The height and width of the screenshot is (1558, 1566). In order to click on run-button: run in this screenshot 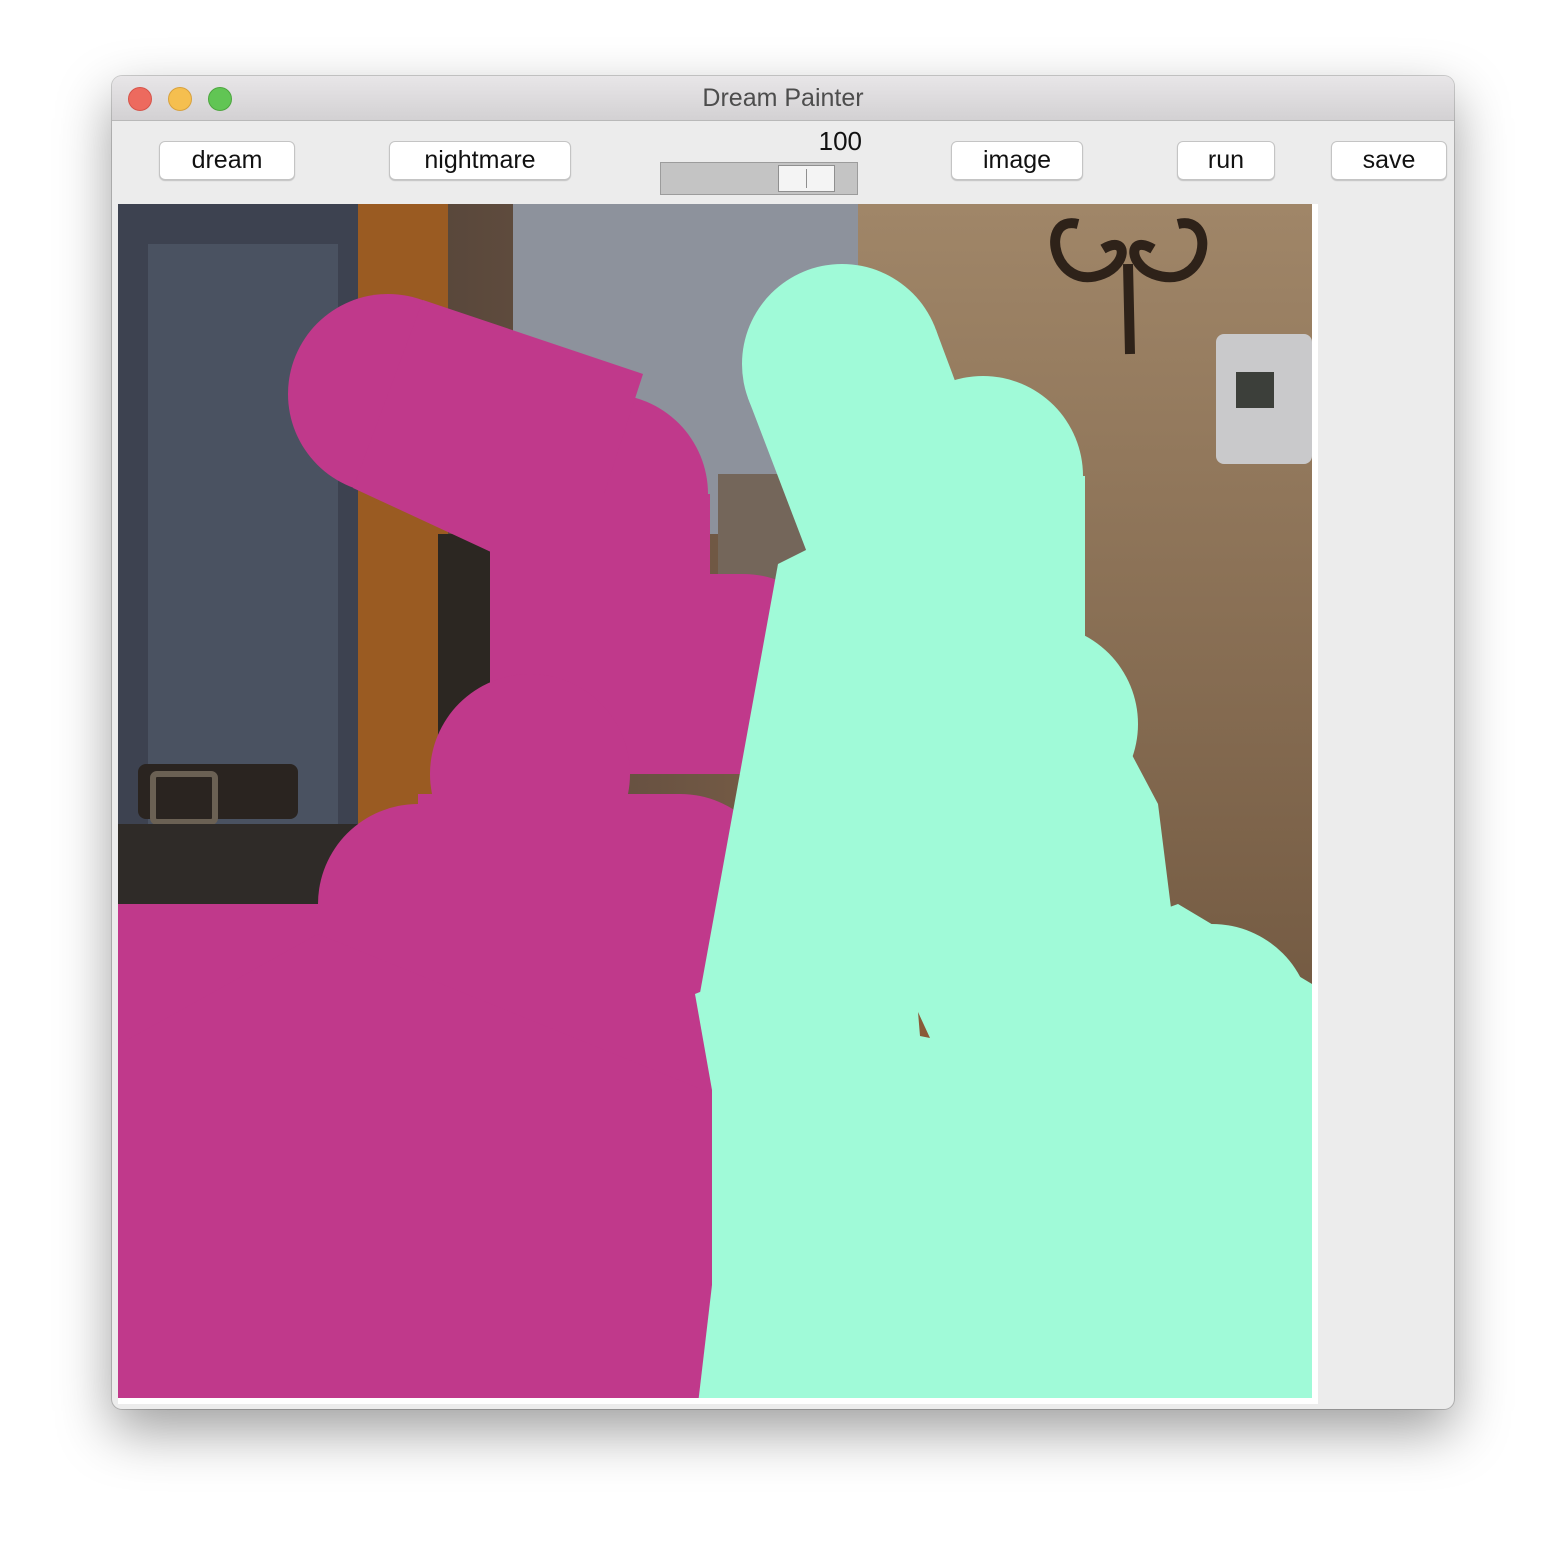, I will do `click(1226, 160)`.